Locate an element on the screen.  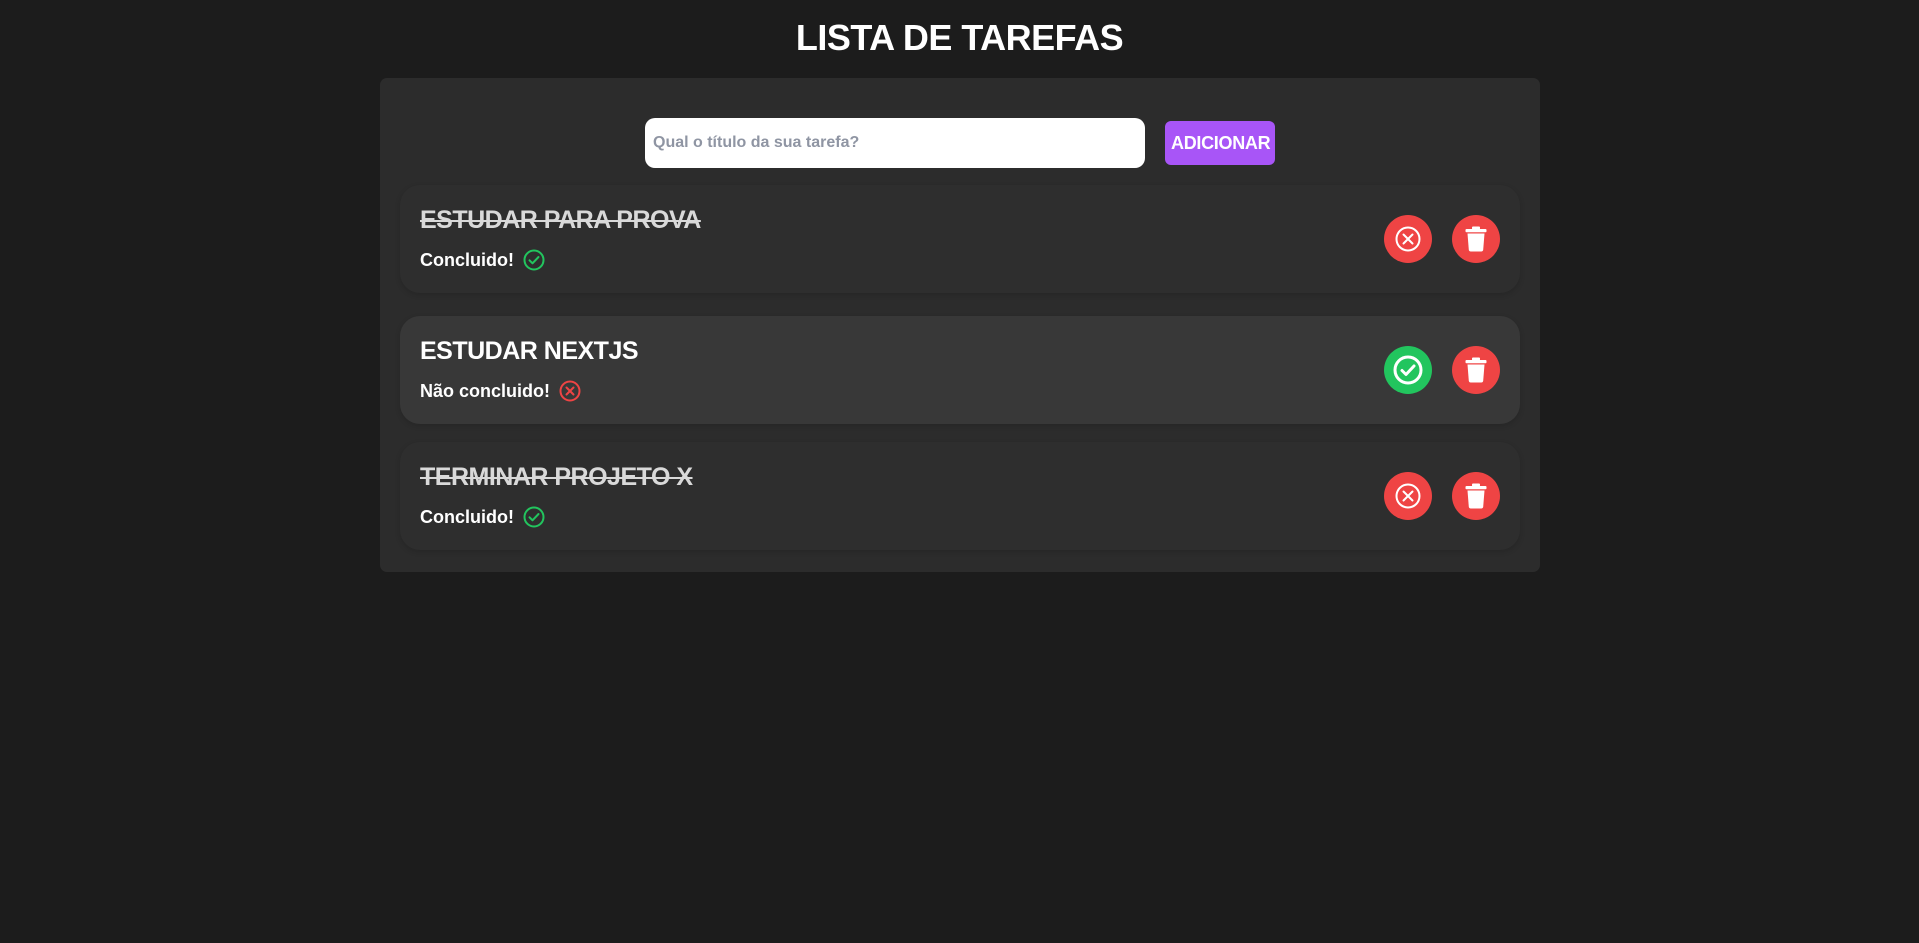
add-task-button: ADICIONAR is located at coordinates (1220, 143).